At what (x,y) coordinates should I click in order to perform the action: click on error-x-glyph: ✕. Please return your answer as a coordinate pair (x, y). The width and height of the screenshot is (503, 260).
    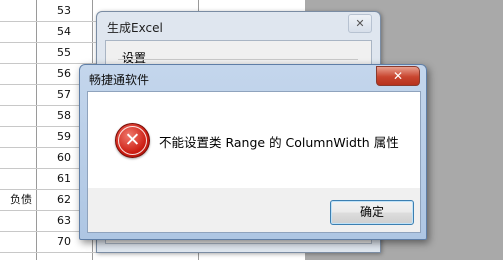
    Looking at the image, I should click on (132, 140).